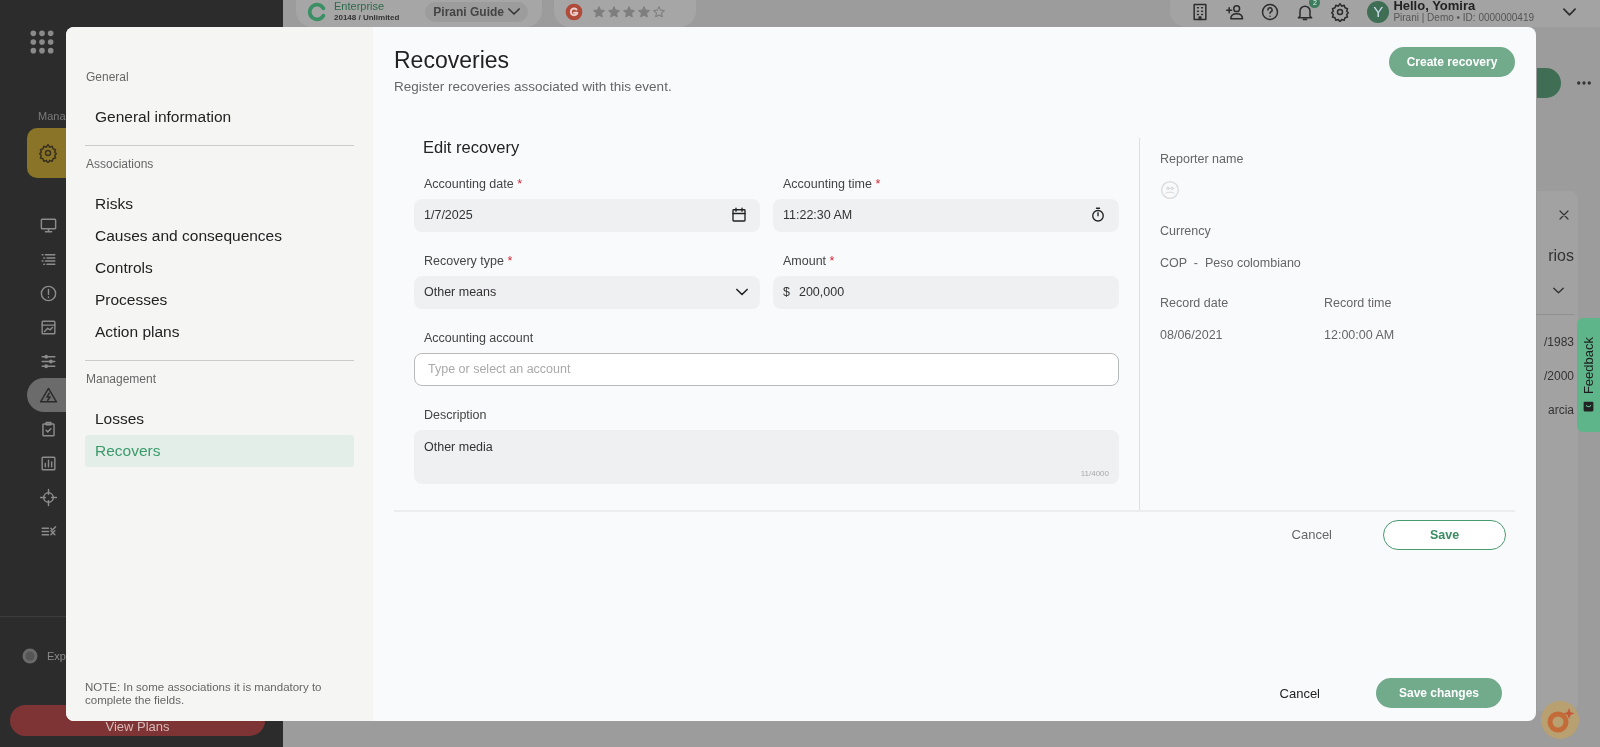 This screenshot has width=1600, height=747. Describe the element at coordinates (587, 215) in the screenshot. I see `date-field: 1/7/2025` at that location.